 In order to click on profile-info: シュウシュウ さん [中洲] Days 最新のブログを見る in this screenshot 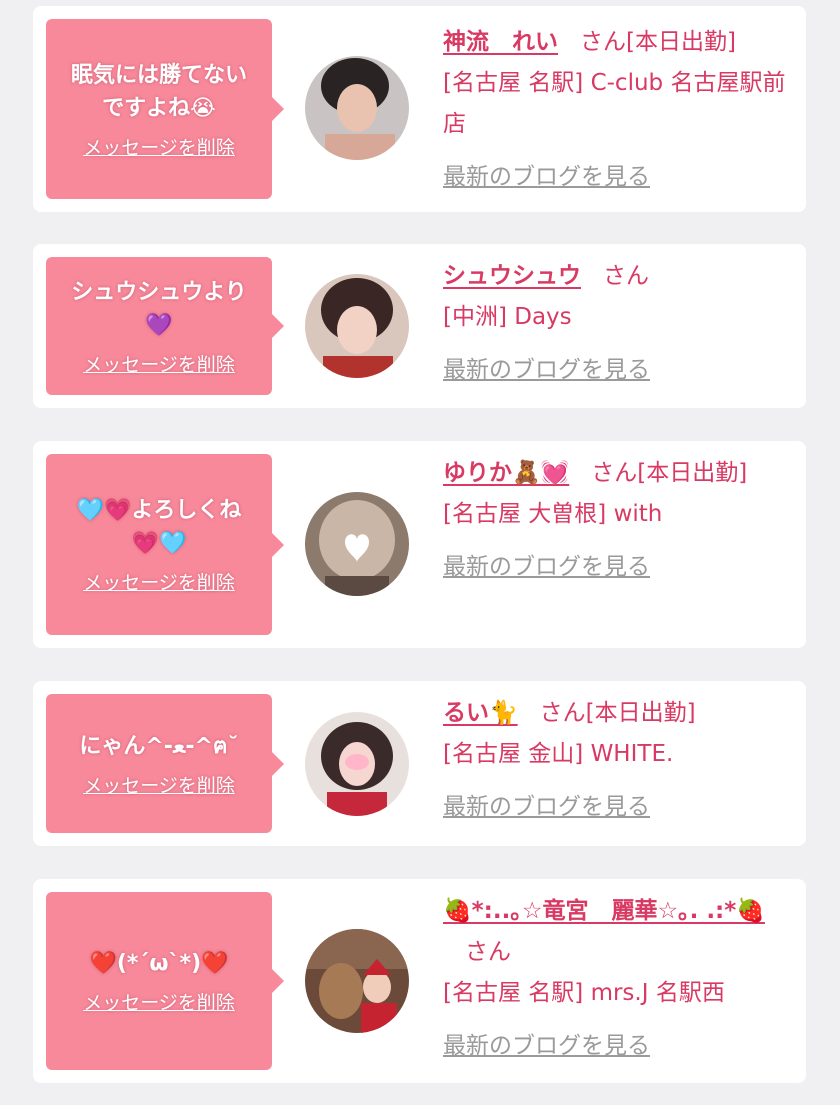, I will do `click(619, 323)`.